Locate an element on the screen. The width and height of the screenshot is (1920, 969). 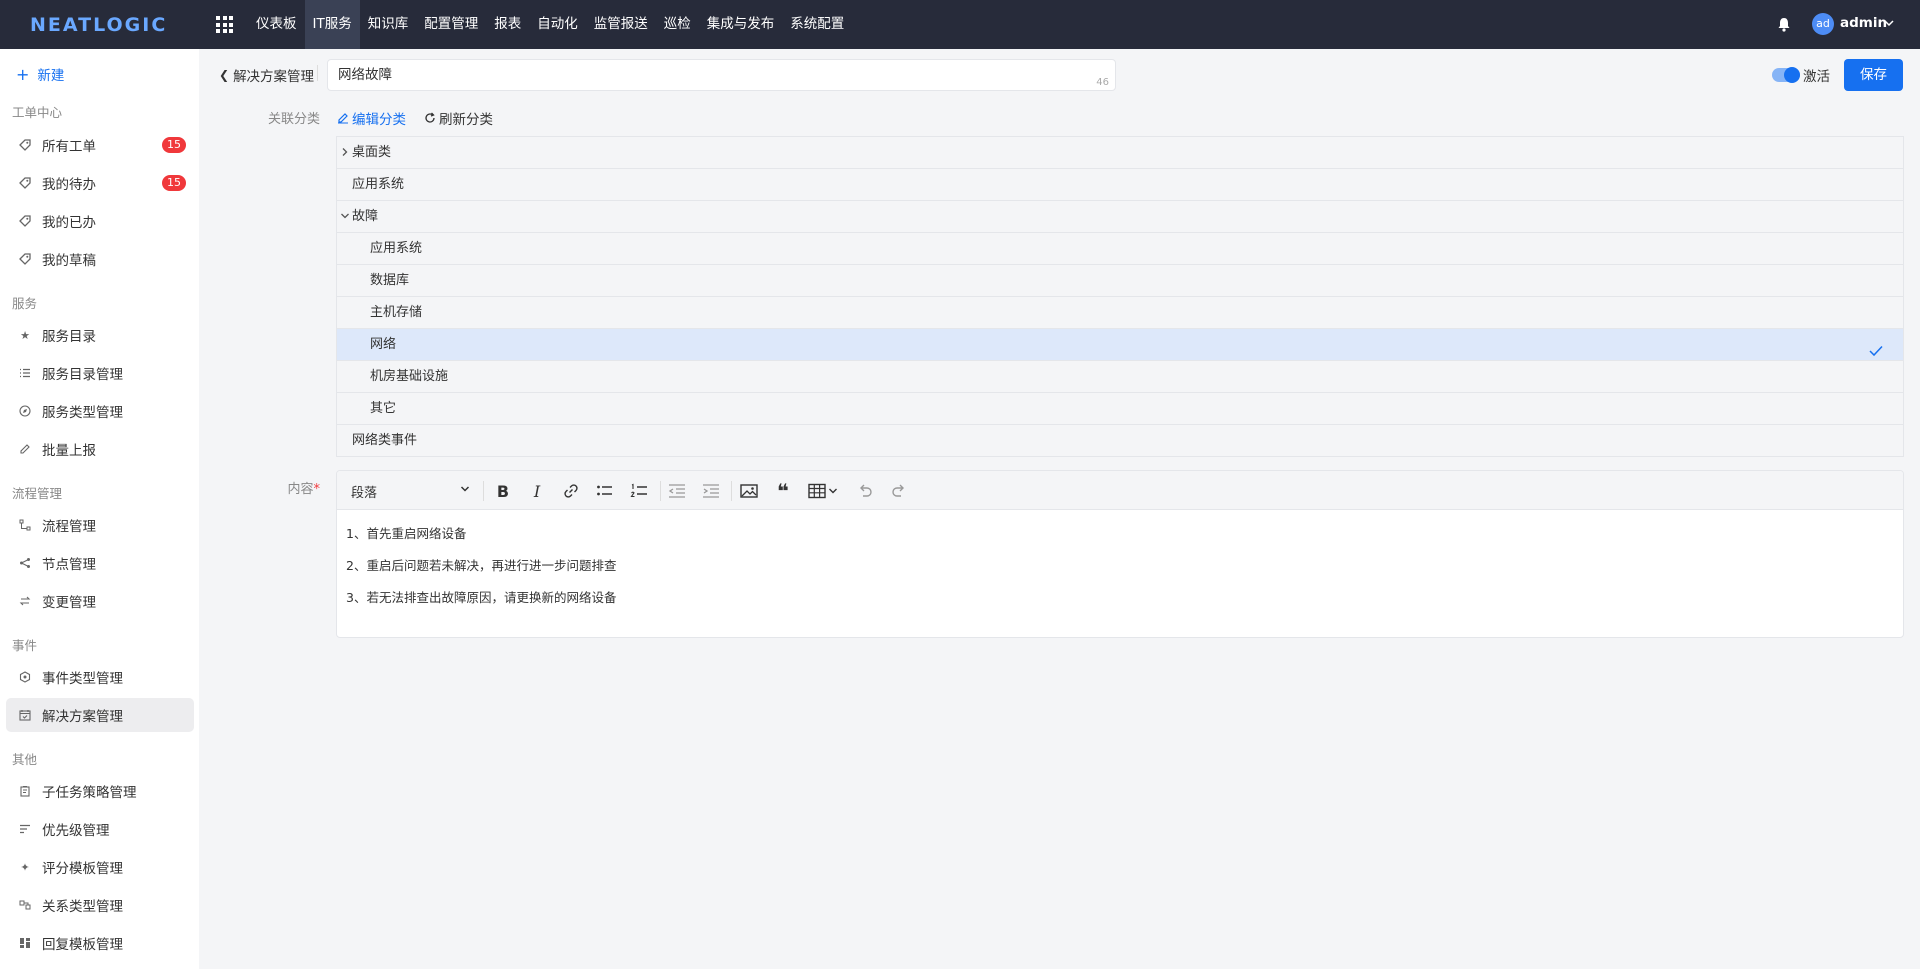
content-paragraph: 2、重启后问题若未解决，再进行进一步问题排查 is located at coordinates (481, 565).